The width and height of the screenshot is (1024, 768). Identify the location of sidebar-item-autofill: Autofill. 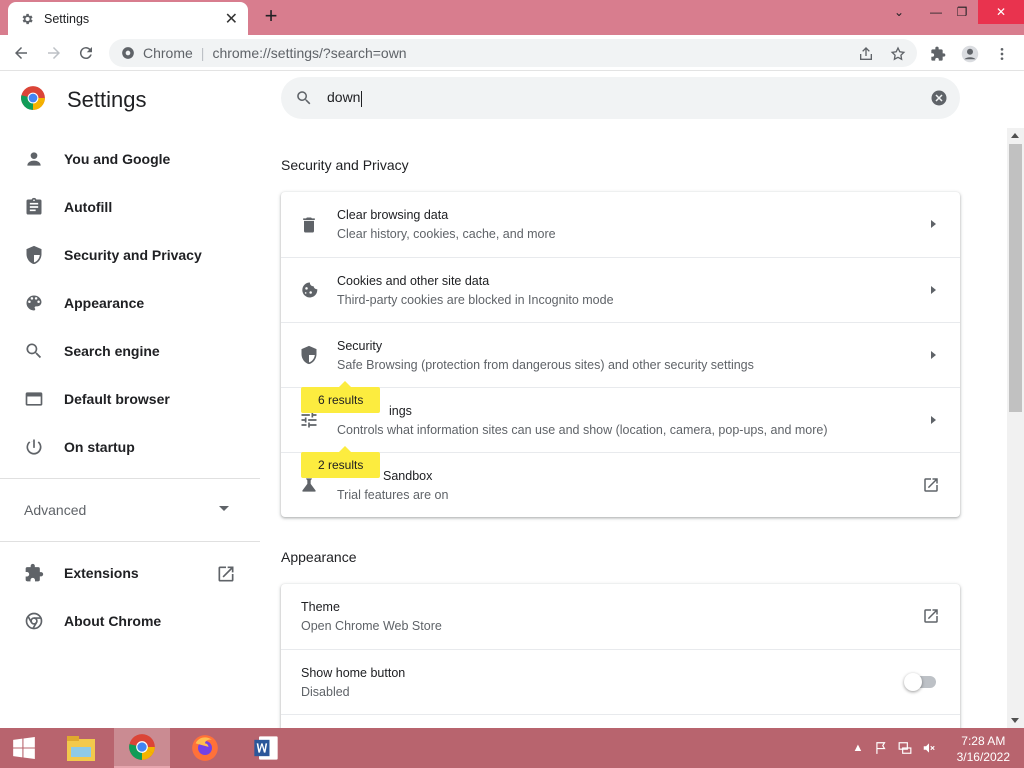
(130, 207).